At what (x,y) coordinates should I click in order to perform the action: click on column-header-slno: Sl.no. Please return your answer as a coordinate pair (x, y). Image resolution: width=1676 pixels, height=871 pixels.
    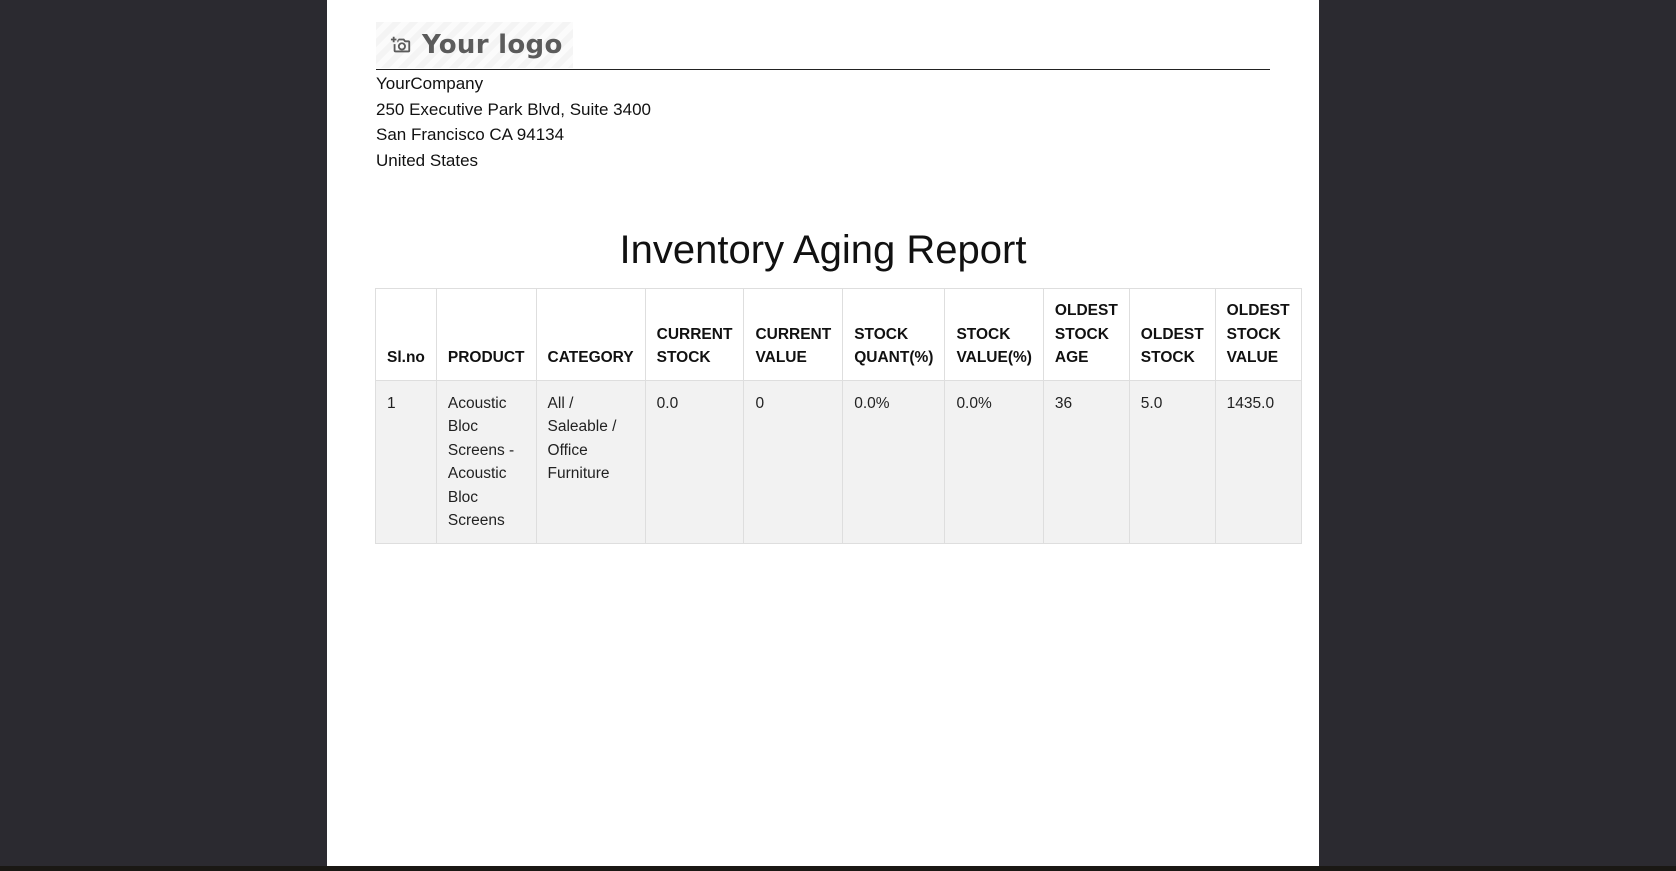
    Looking at the image, I should click on (406, 334).